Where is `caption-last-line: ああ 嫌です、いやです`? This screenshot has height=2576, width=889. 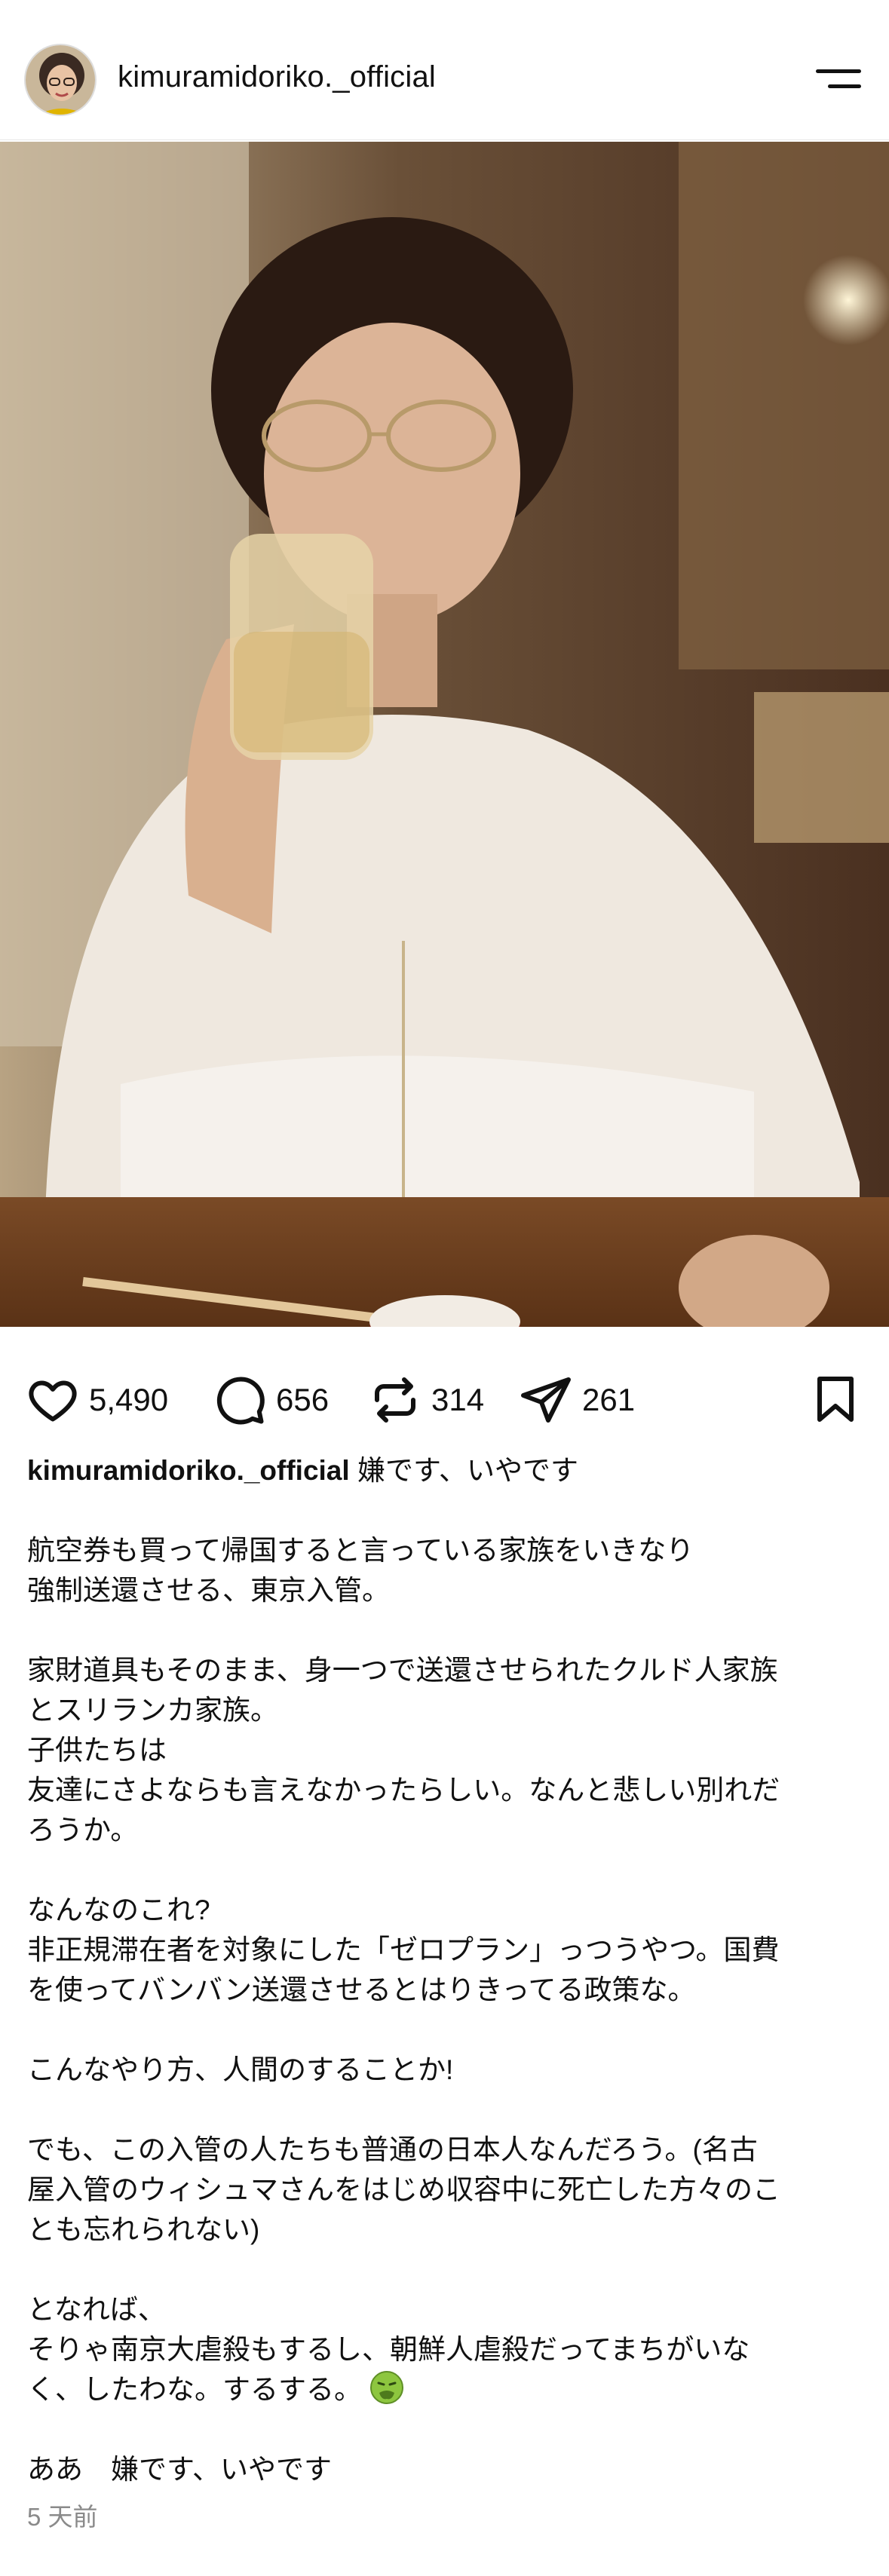
caption-last-line: ああ 嫌です、いやです is located at coordinates (180, 2469).